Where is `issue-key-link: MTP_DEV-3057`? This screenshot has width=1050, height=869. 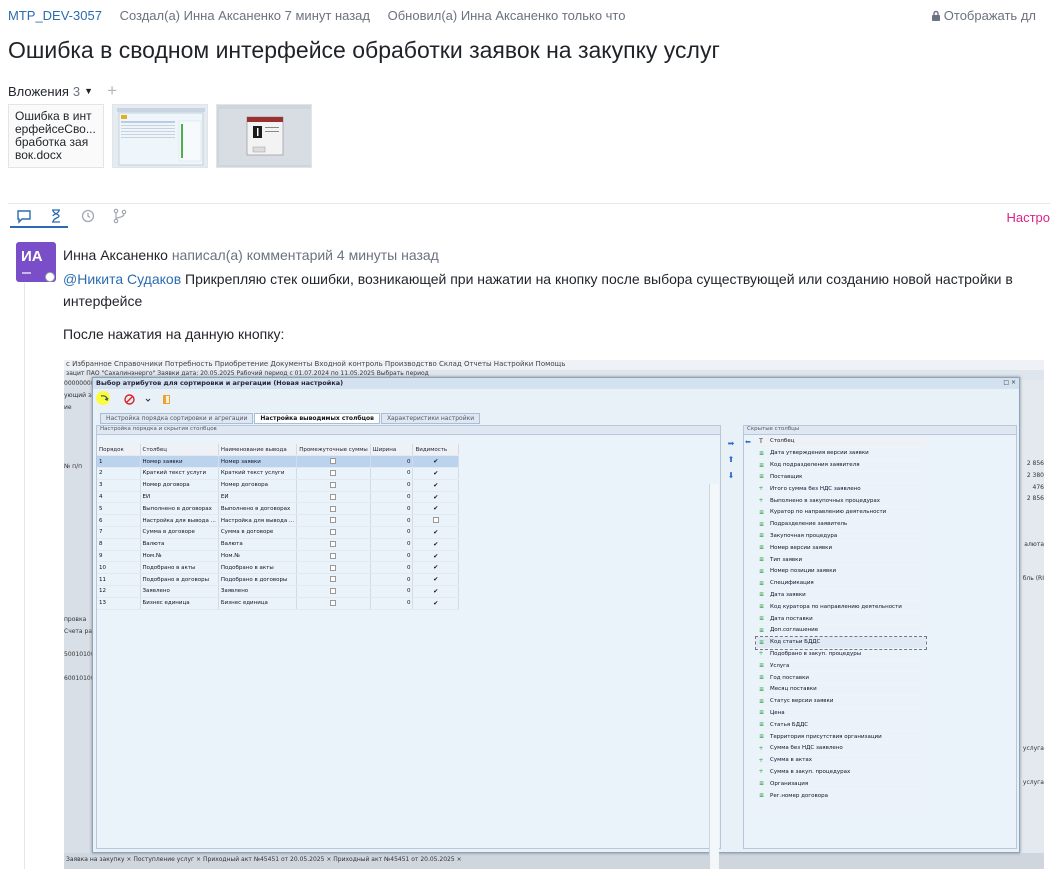 issue-key-link: MTP_DEV-3057 is located at coordinates (55, 15).